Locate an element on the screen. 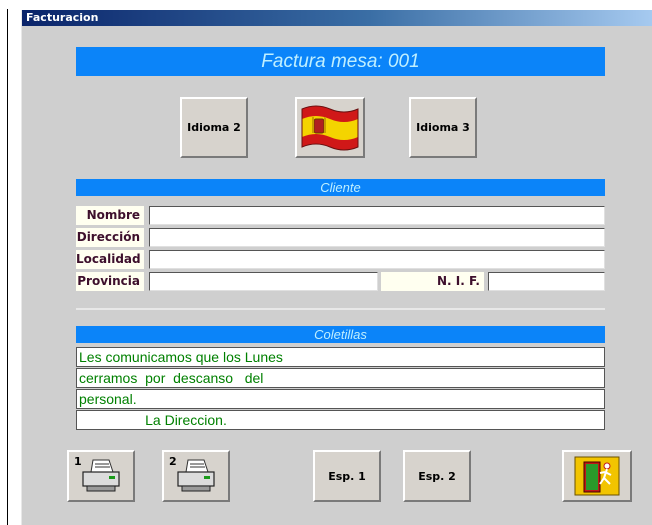  exit-door-icon is located at coordinates (597, 476).